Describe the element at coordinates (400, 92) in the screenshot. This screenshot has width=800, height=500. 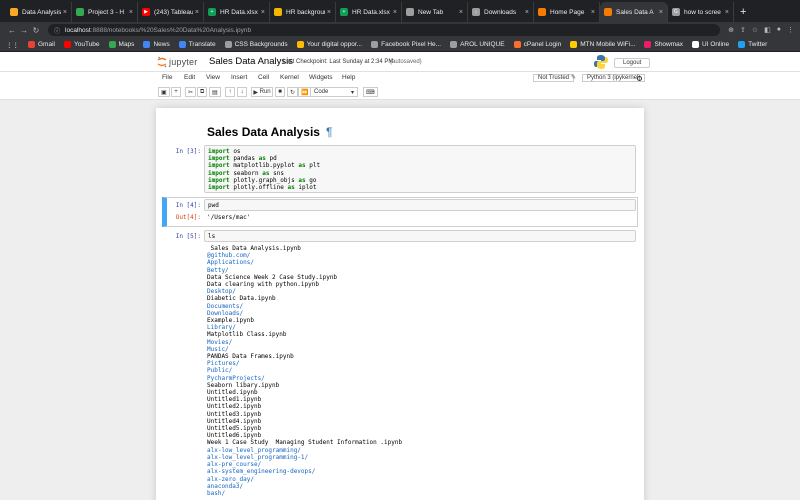
I see `jupyter-toolbar: ▣ + ✂ ⧉ ▤ ↑ ↓ ▶ Run ■ ↻ ⏩ Code ▾ ⌨` at that location.